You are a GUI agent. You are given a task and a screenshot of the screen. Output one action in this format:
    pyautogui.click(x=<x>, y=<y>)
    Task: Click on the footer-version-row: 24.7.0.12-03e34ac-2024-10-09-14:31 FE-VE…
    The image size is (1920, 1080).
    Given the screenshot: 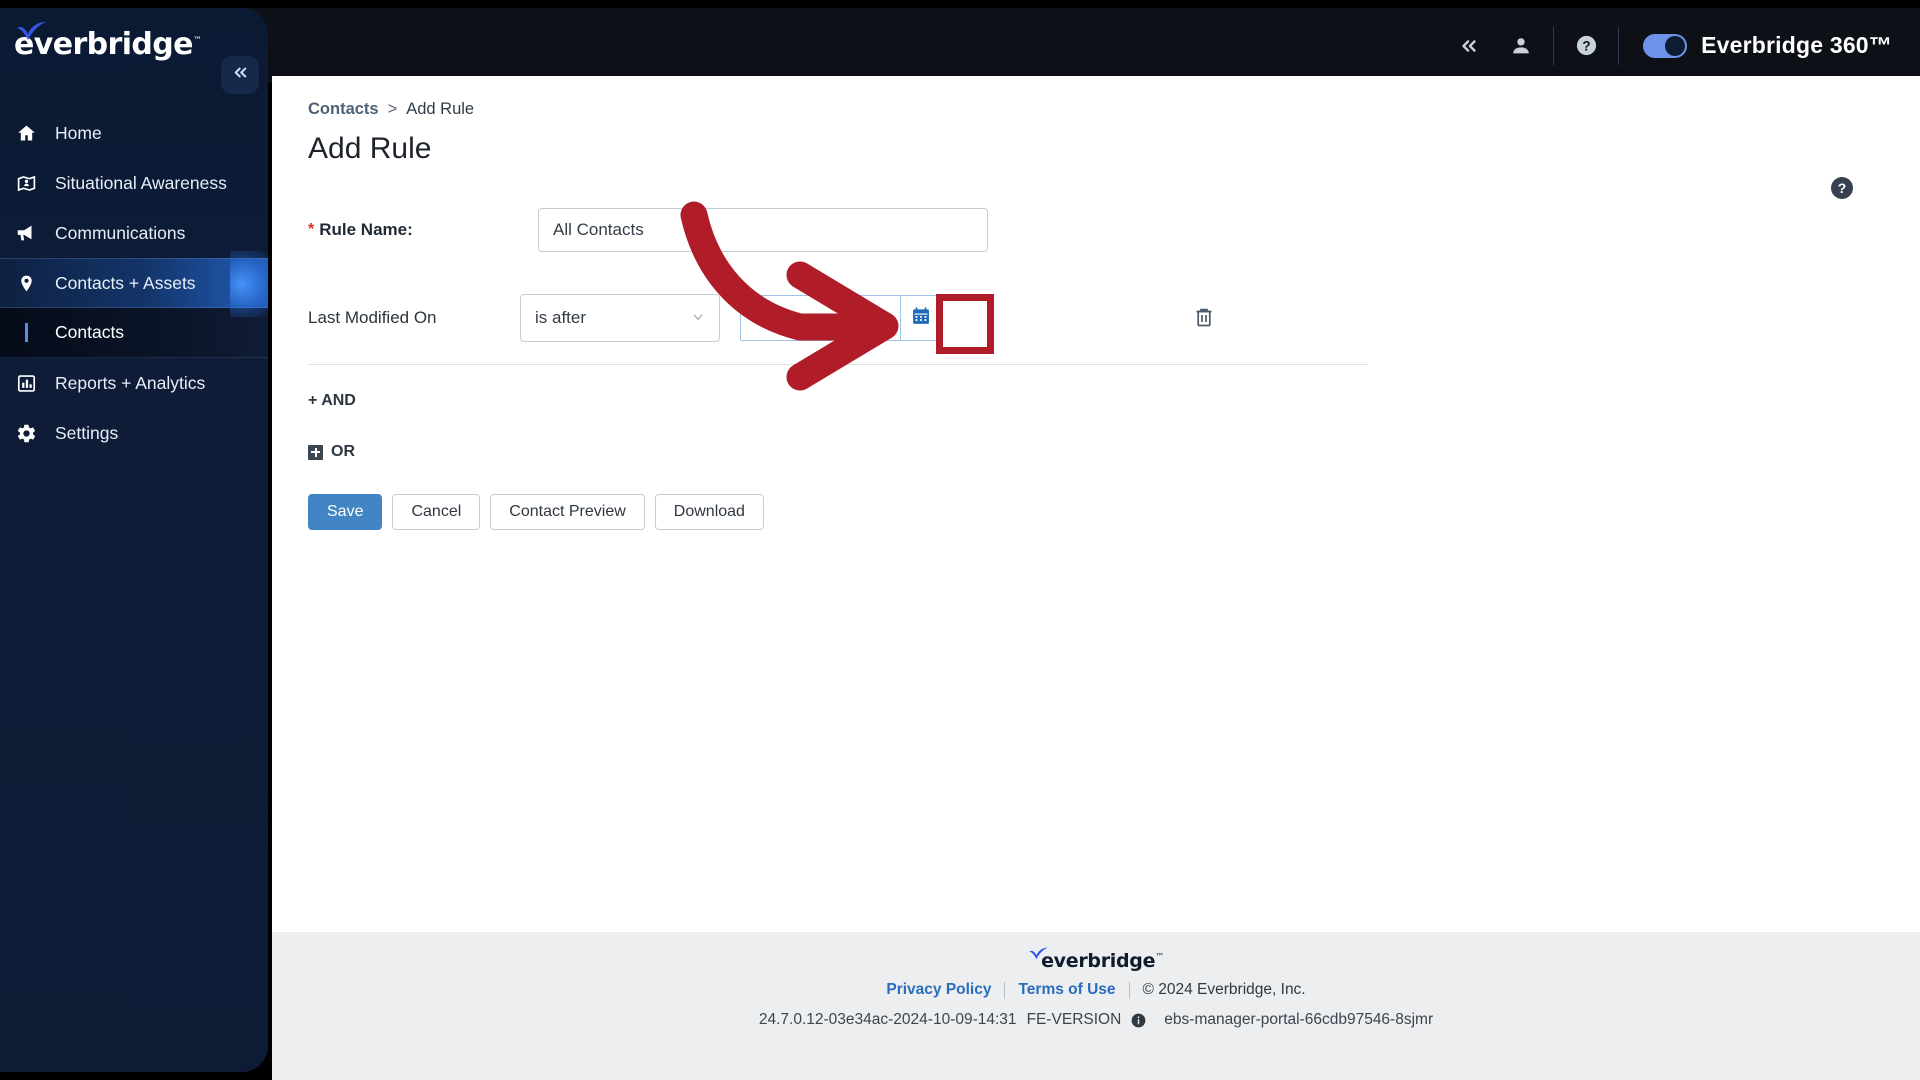 What is the action you would take?
    pyautogui.click(x=1096, y=1020)
    